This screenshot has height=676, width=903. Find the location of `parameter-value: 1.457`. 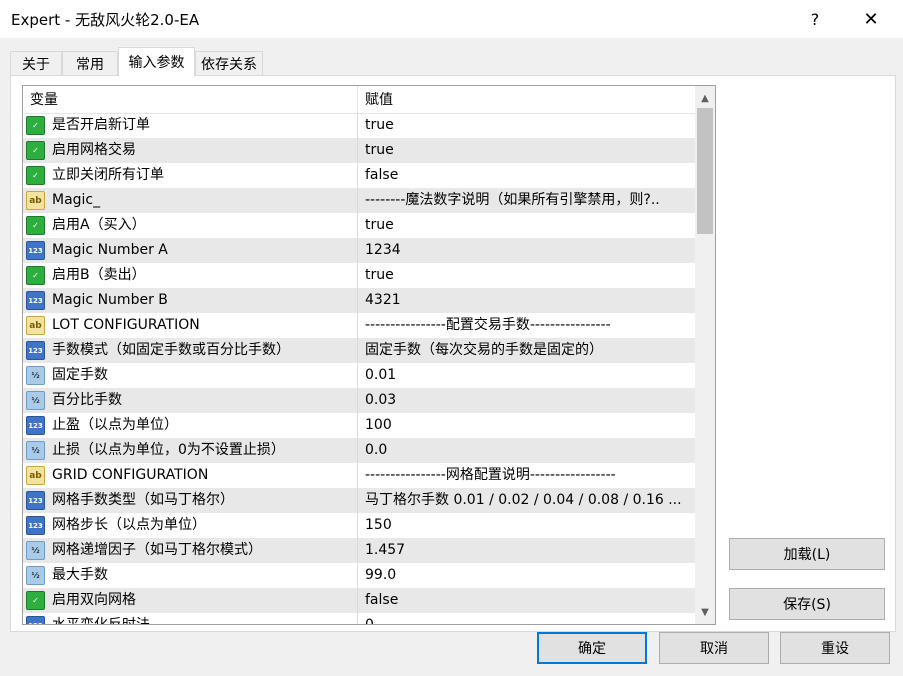

parameter-value: 1.457 is located at coordinates (528, 550).